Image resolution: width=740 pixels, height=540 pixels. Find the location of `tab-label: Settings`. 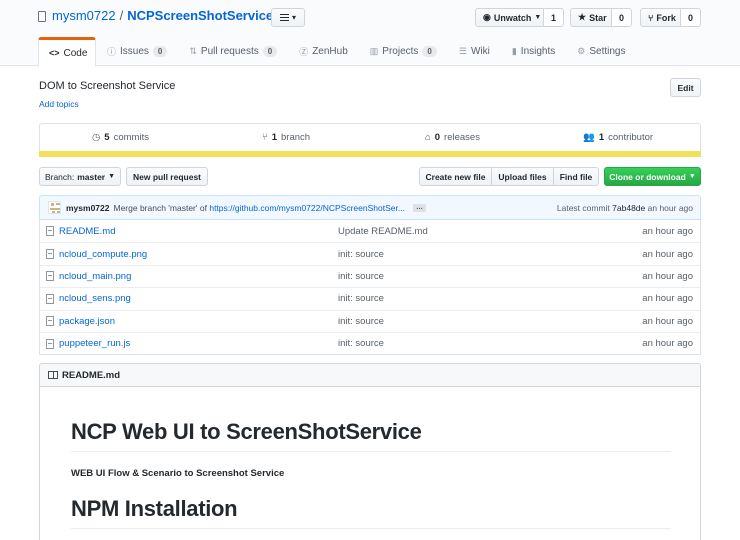

tab-label: Settings is located at coordinates (607, 51).